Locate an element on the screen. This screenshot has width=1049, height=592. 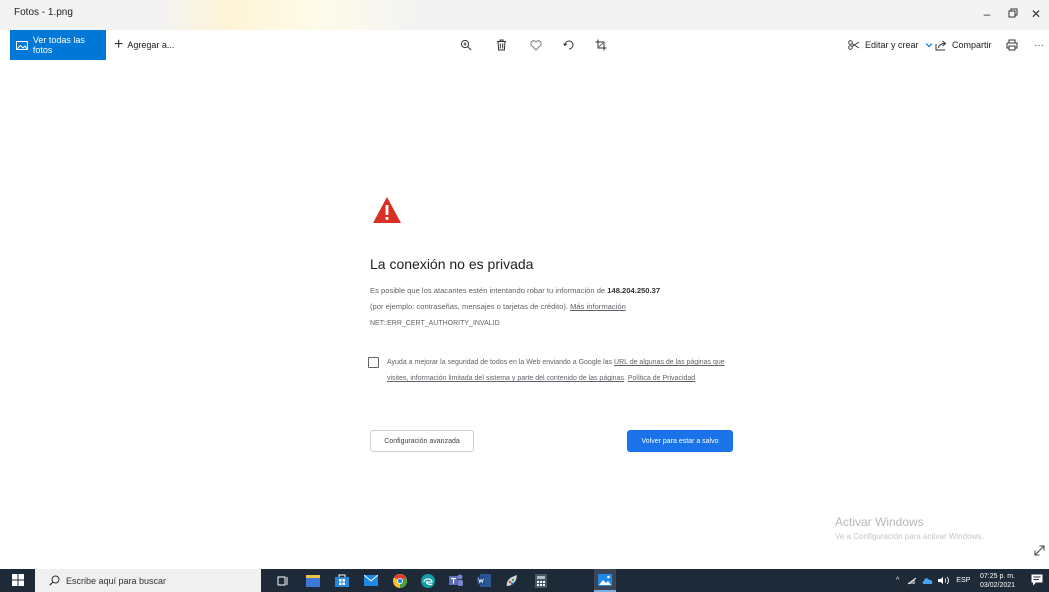
chevron-down-icon is located at coordinates (928, 45).